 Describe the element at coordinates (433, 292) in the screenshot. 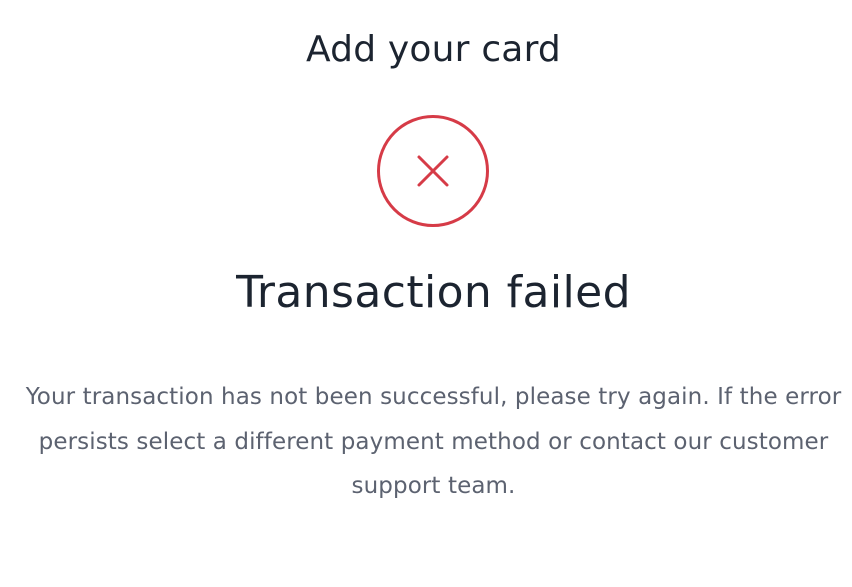

I see `transaction-status-title: Transaction failed` at that location.